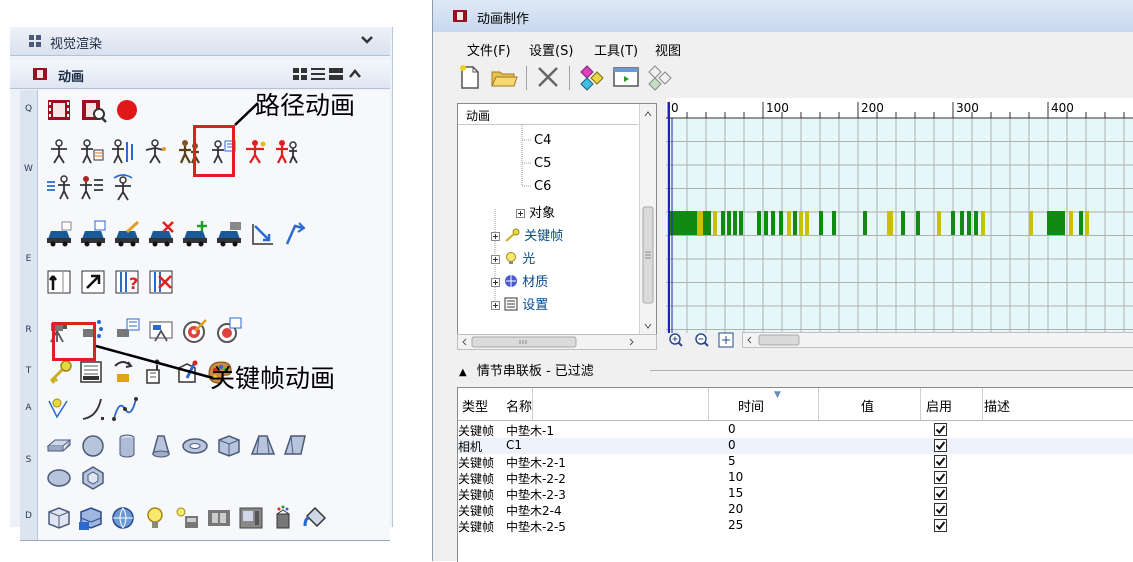 The width and height of the screenshot is (1133, 562). I want to click on cylinder-shape-icon, so click(127, 446).